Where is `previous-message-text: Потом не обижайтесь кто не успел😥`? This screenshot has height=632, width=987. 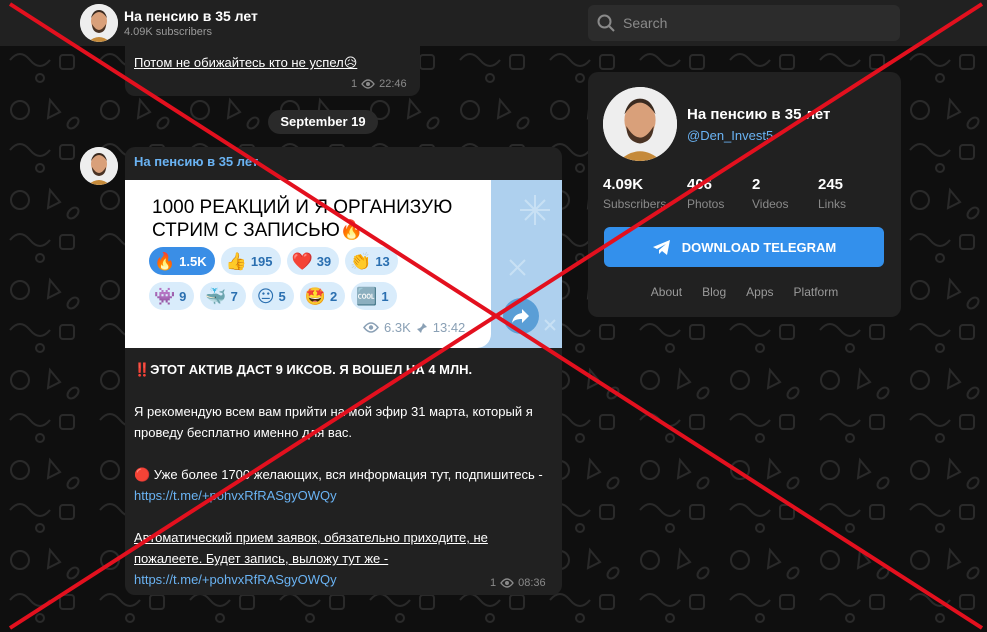
previous-message-text: Потом не обижайтесь кто не успел😥 is located at coordinates (245, 63).